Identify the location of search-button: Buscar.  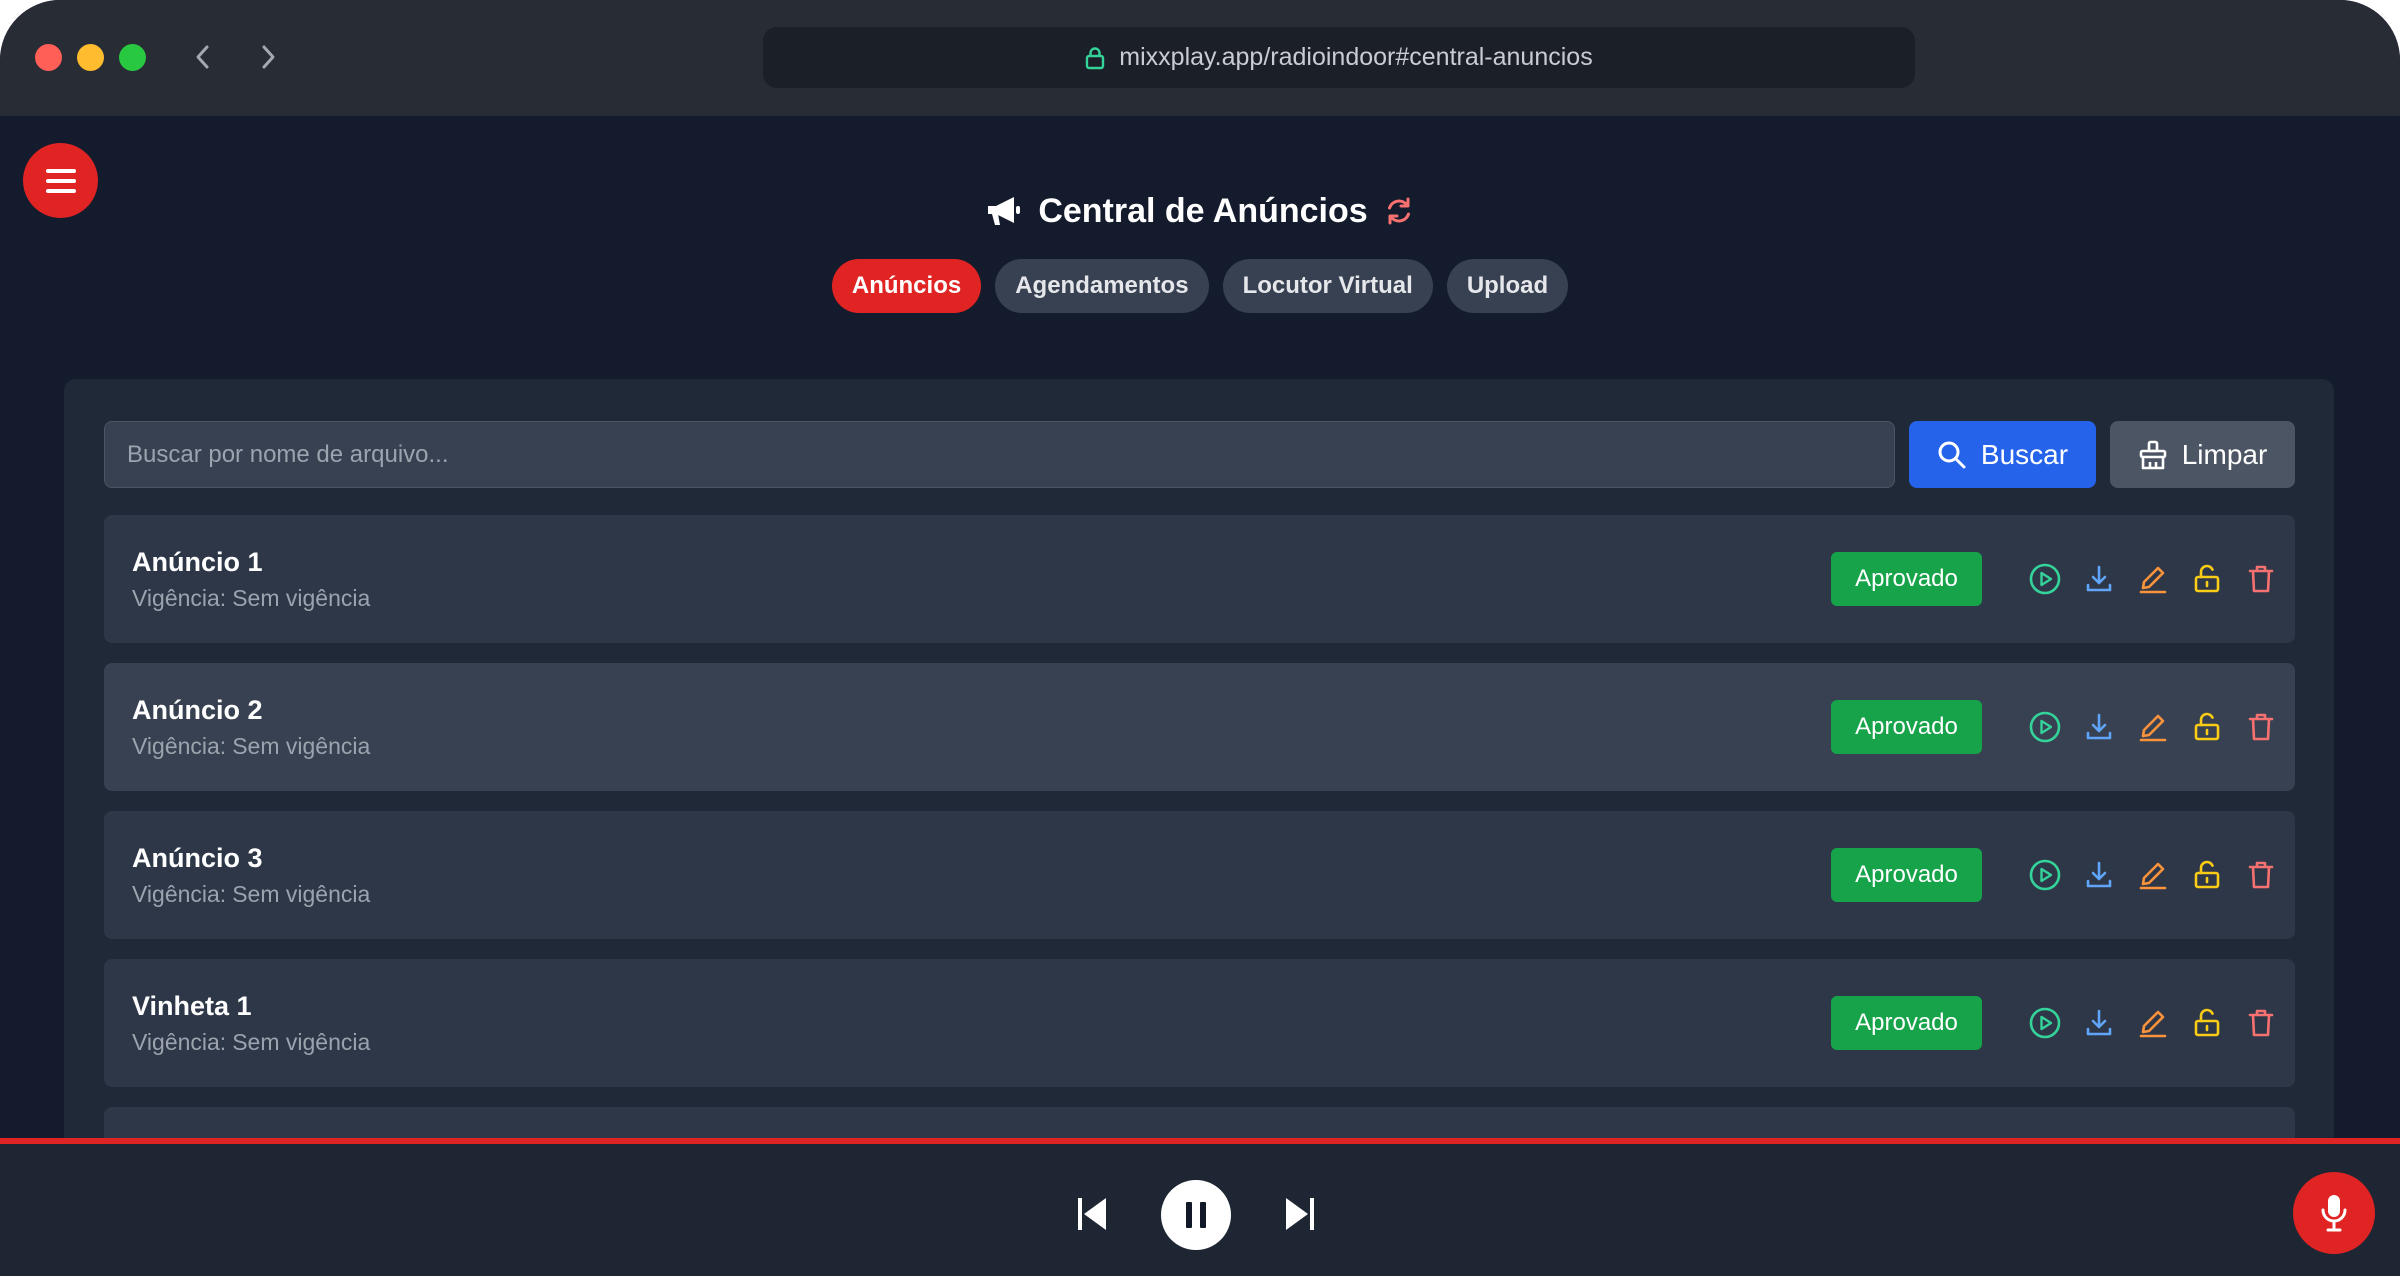
(2002, 454).